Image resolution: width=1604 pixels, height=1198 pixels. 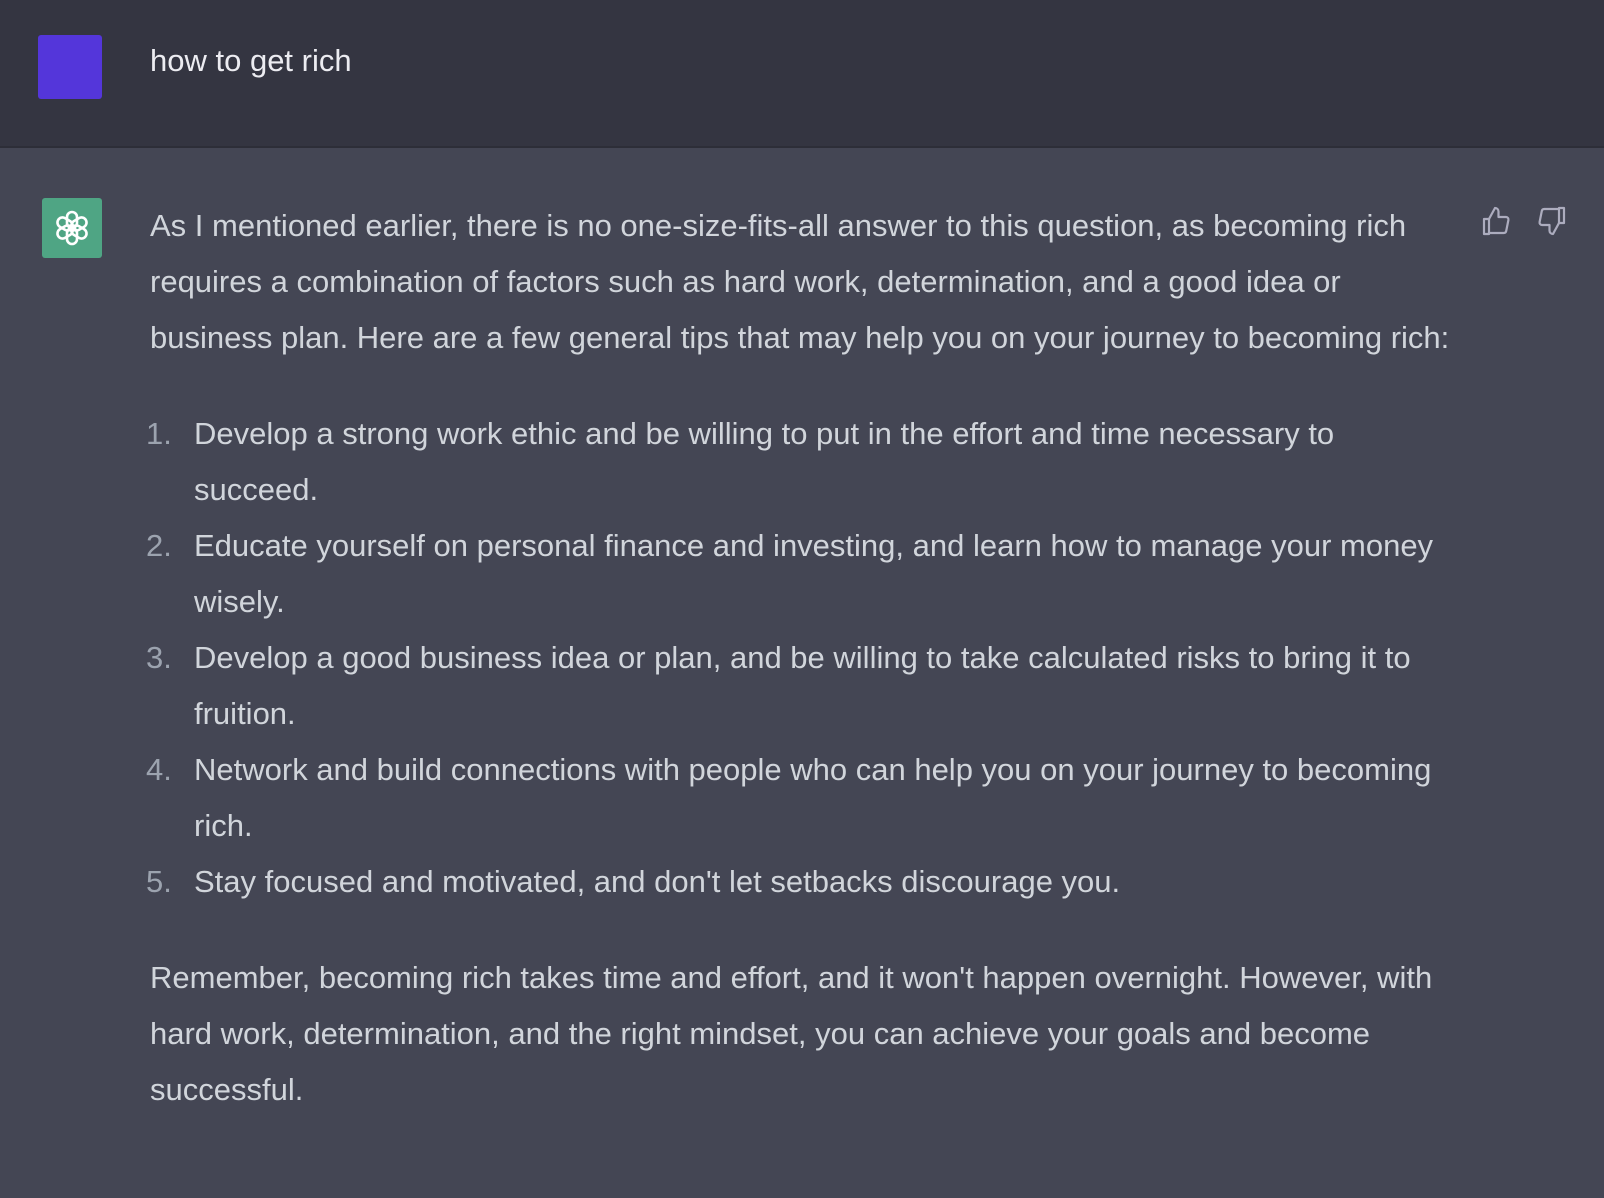 What do you see at coordinates (159, 433) in the screenshot?
I see `list-item-number: 1.` at bounding box center [159, 433].